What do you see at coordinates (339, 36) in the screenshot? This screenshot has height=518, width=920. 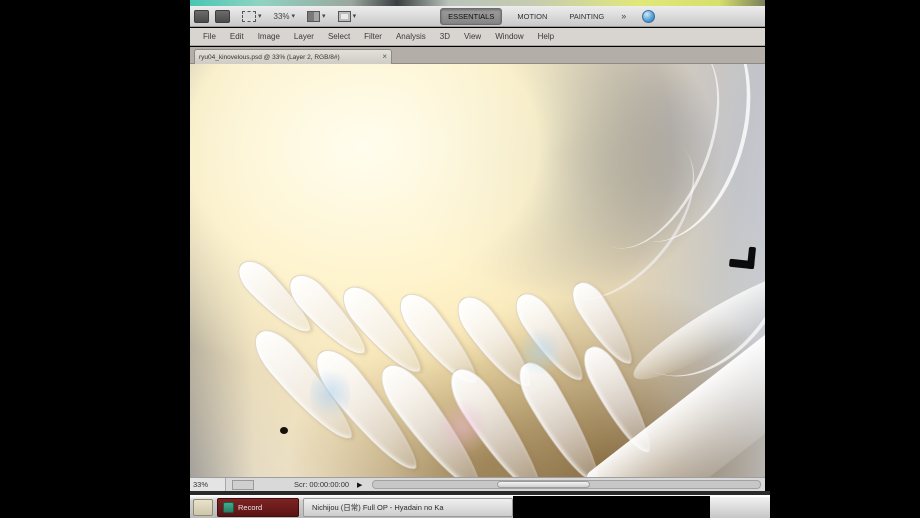 I see `menu-select: Select` at bounding box center [339, 36].